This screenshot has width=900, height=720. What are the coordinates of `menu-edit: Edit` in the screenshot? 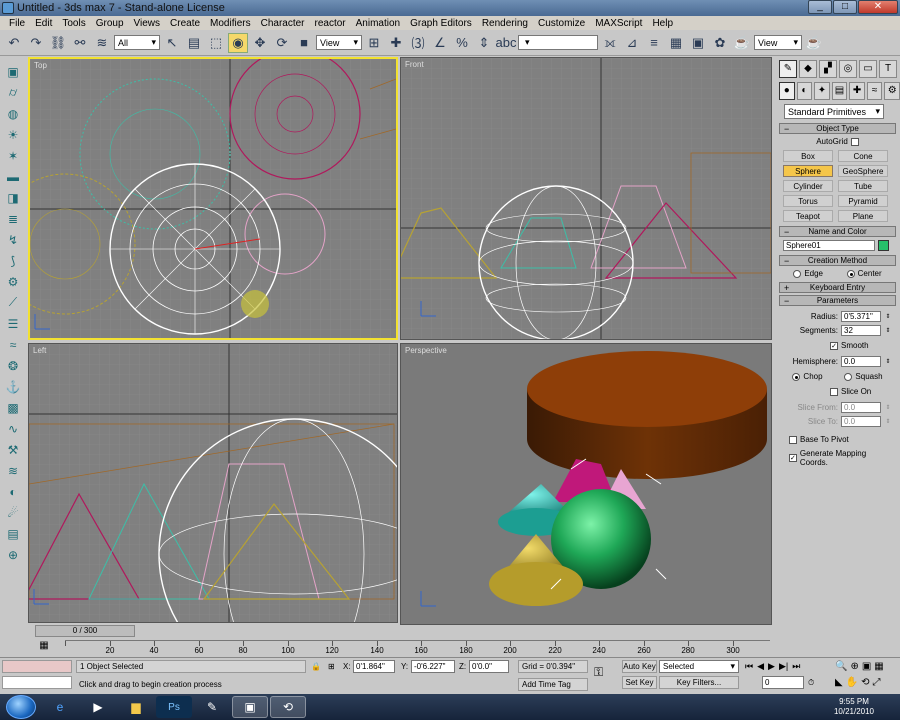 It's located at (43, 23).